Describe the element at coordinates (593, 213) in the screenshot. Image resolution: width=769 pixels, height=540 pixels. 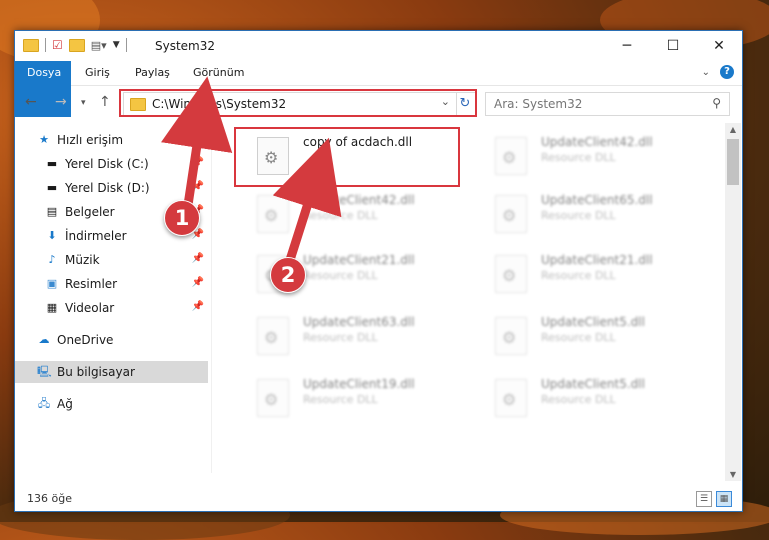
I see `file-item: UpdateClient65.dll Resource DLL` at that location.